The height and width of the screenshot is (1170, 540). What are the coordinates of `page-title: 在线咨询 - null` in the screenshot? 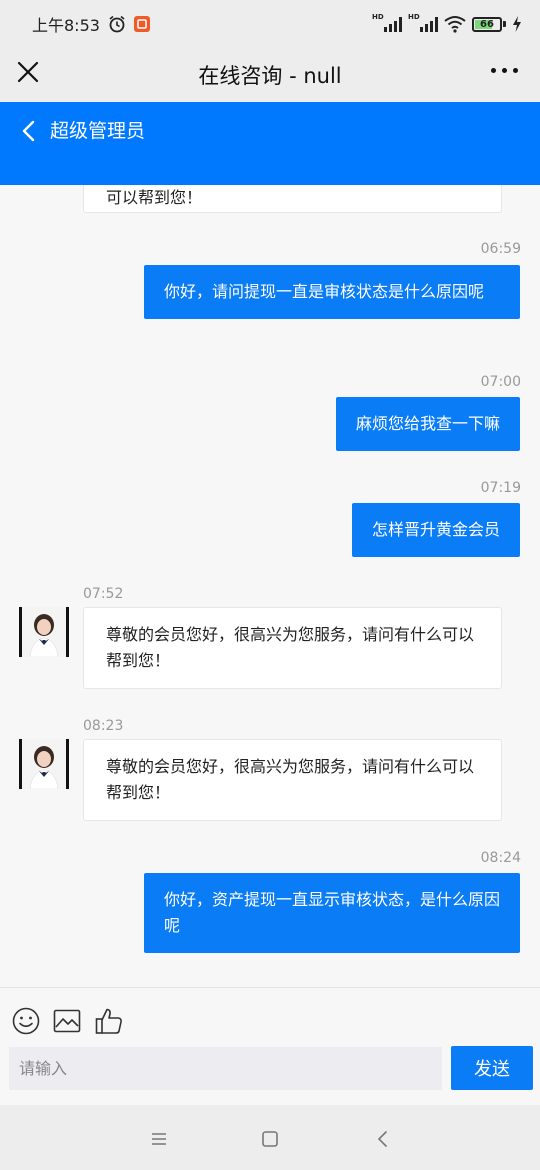 It's located at (270, 76).